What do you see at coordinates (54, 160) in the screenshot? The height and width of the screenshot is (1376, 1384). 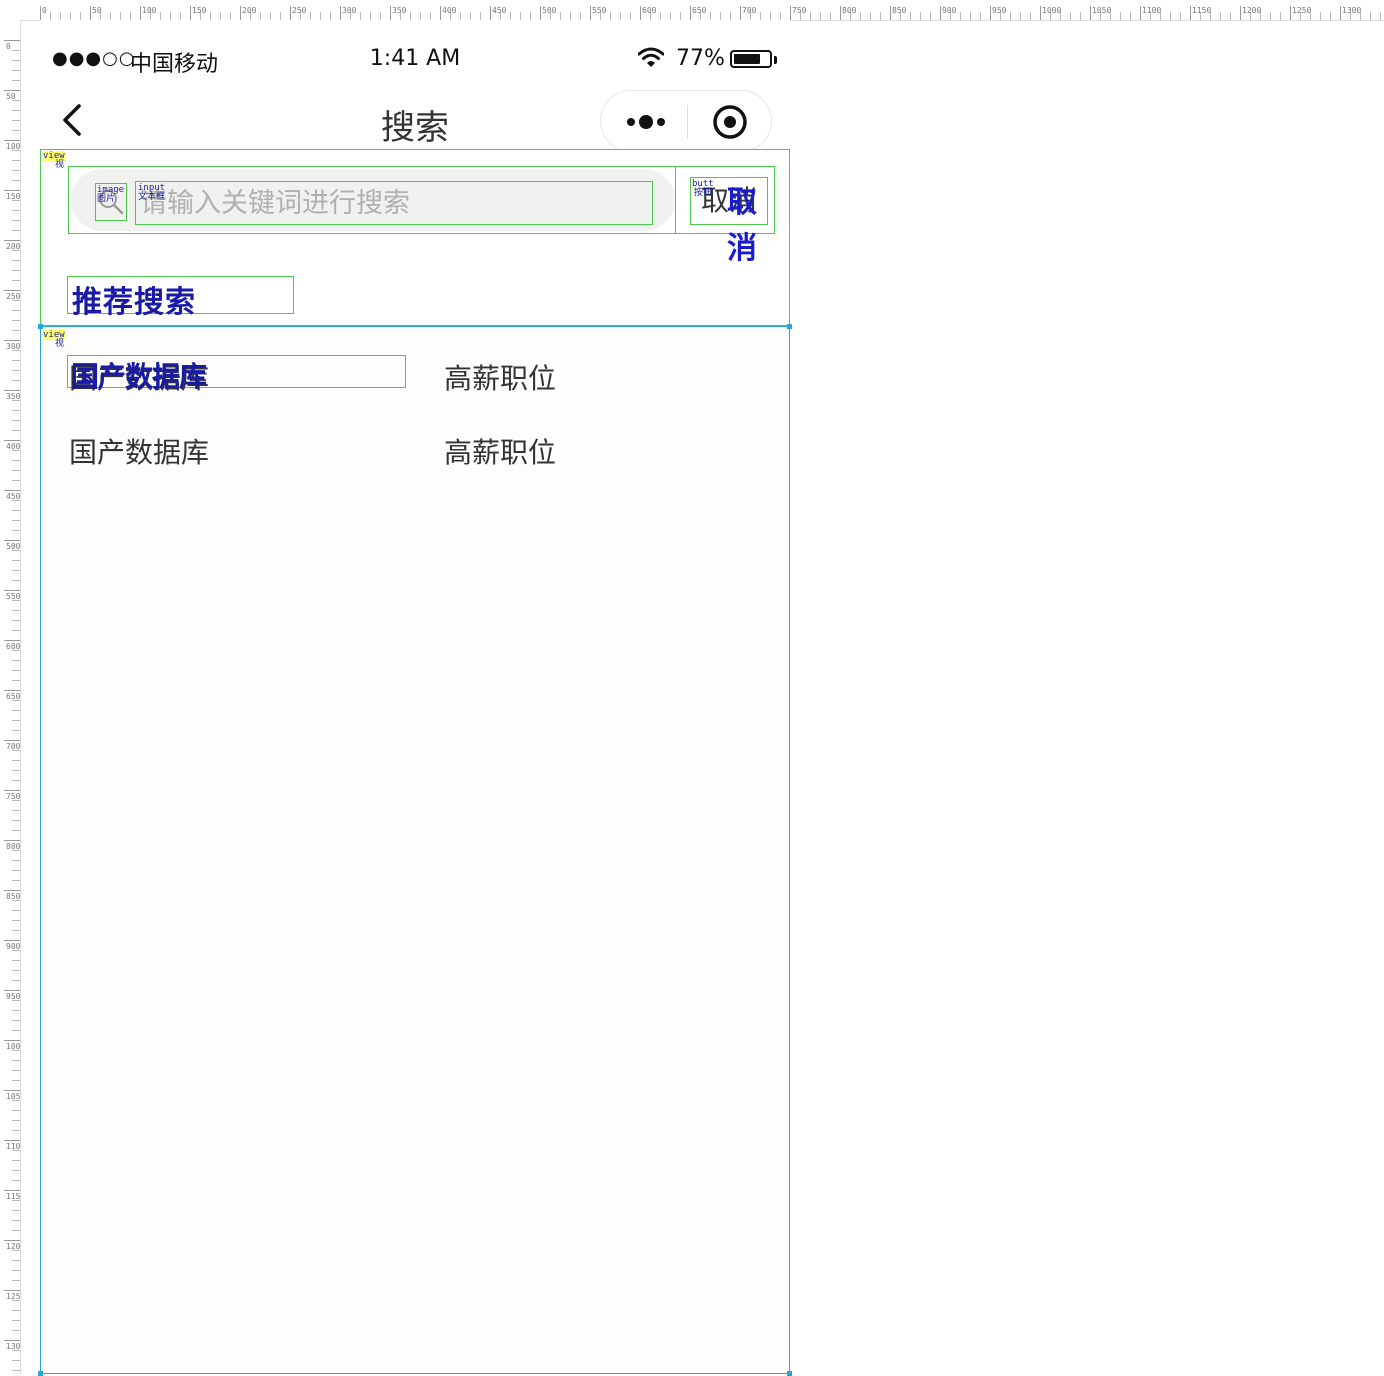 I see `debug-tag-view: view 视` at bounding box center [54, 160].